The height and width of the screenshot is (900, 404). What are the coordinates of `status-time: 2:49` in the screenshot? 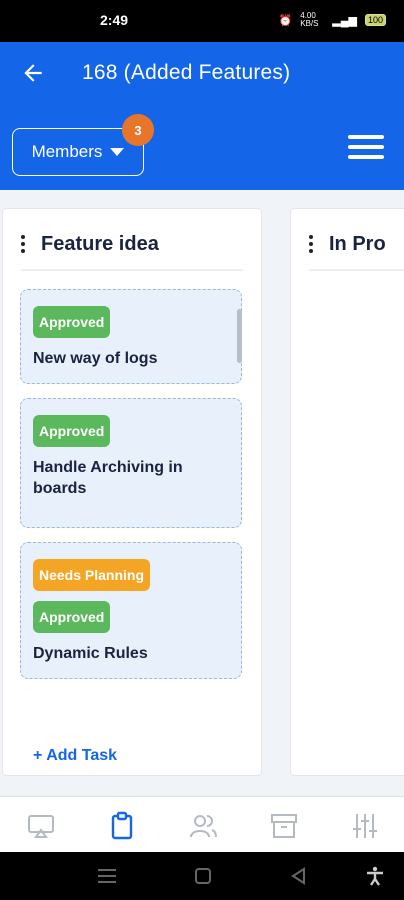 It's located at (114, 20).